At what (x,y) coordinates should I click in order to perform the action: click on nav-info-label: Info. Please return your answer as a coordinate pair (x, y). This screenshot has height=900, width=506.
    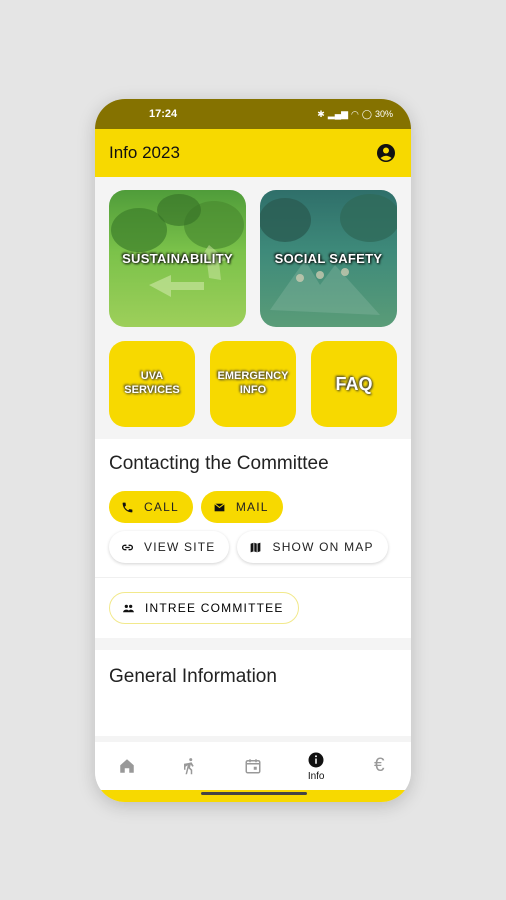
    Looking at the image, I should click on (316, 776).